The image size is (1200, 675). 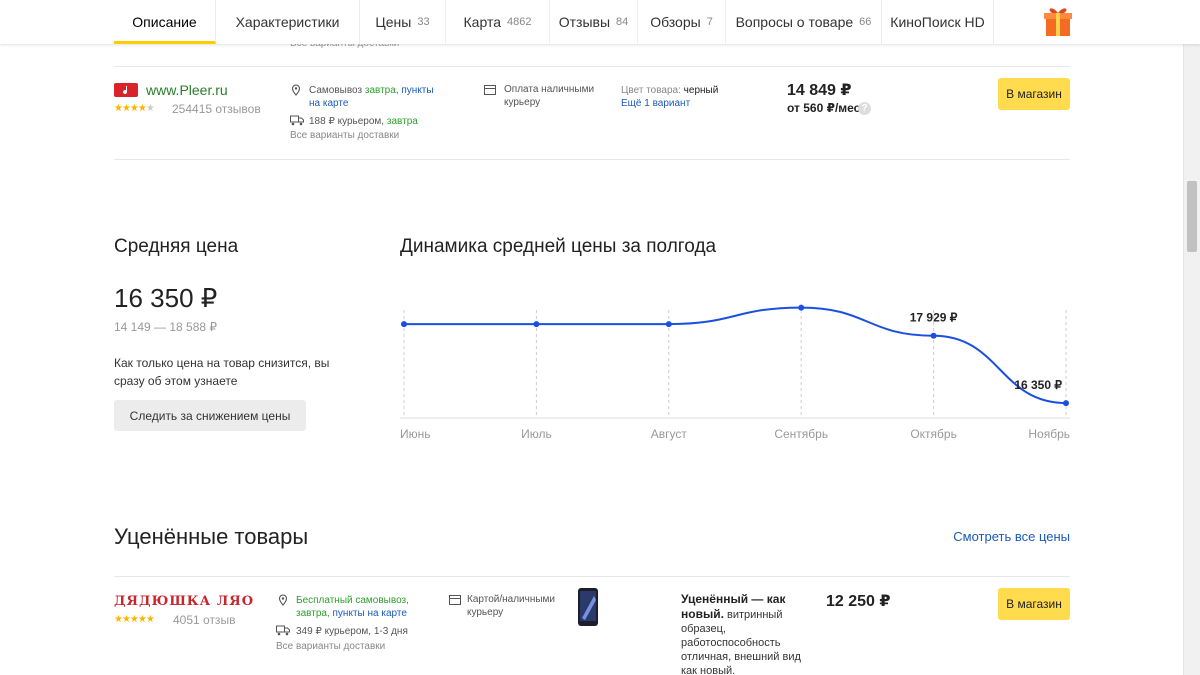 I want to click on pickup-when: завтра, so click(x=380, y=90).